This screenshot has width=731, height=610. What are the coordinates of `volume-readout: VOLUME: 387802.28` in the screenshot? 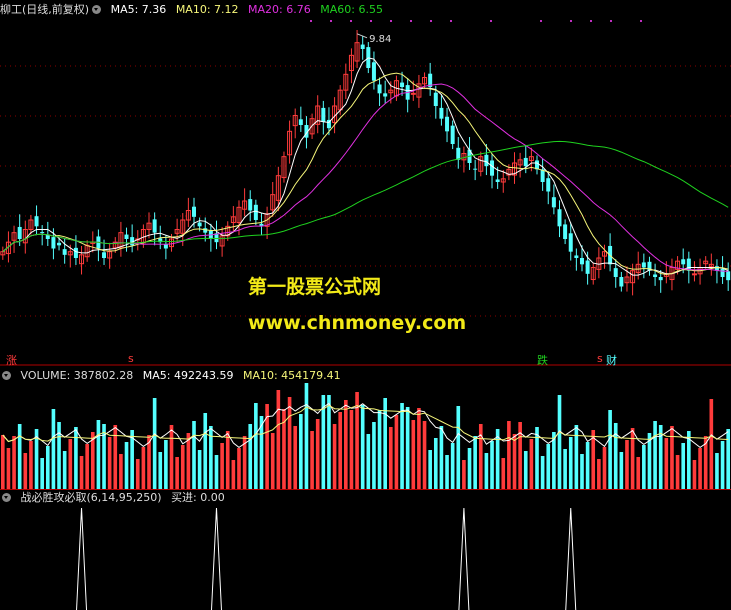 It's located at (77, 375).